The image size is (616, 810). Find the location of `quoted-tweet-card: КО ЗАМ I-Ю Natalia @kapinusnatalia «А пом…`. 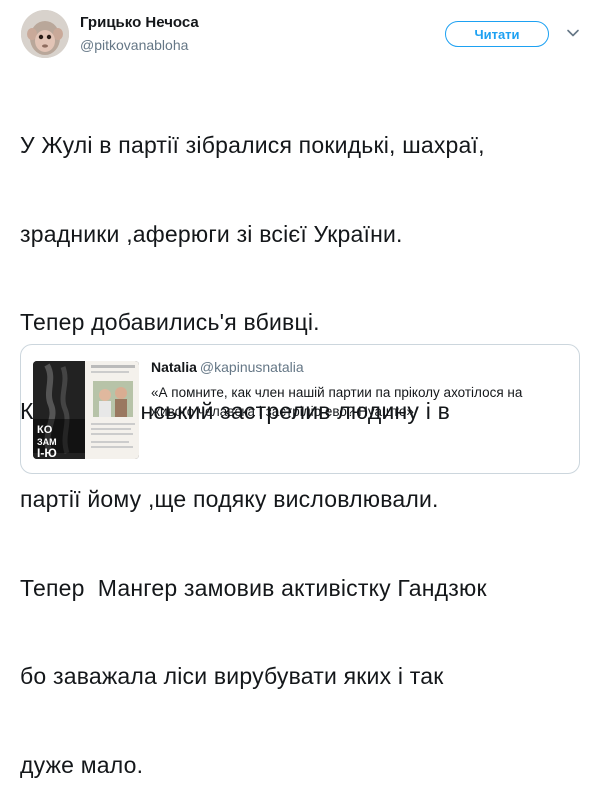

quoted-tweet-card: КО ЗАМ I-Ю Natalia @kapinusnatalia «А пом… is located at coordinates (300, 409).